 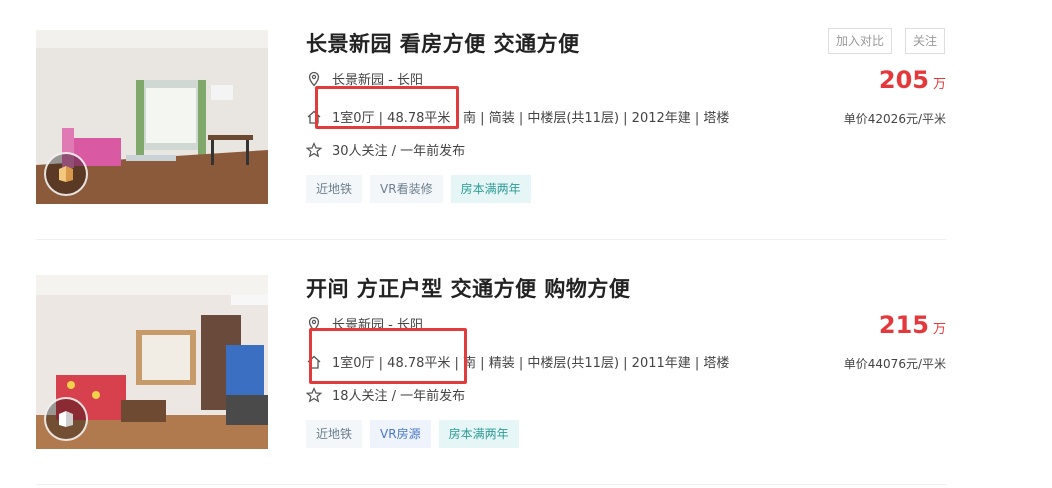 I want to click on add-compare-button: 加入对比, so click(x=860, y=41).